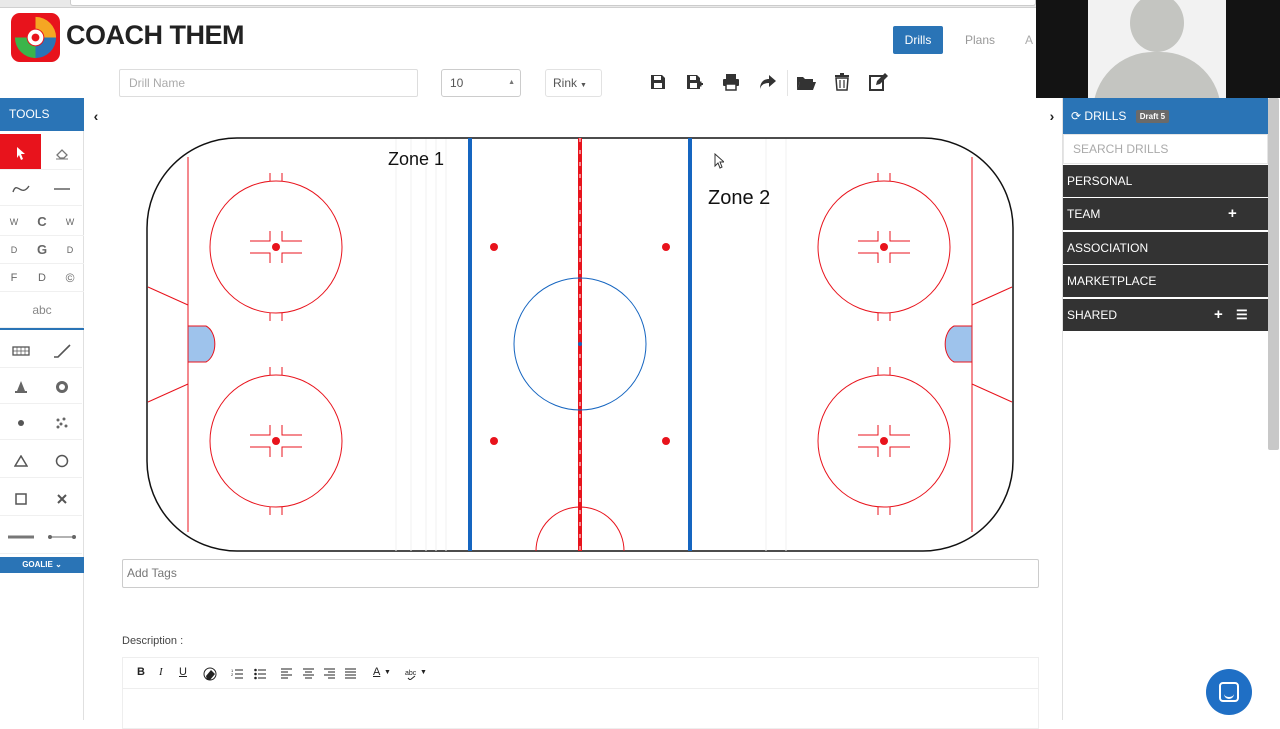 The height and width of the screenshot is (729, 1280). Describe the element at coordinates (1165, 315) in the screenshot. I see `category-shared: SHARED + ☰` at that location.